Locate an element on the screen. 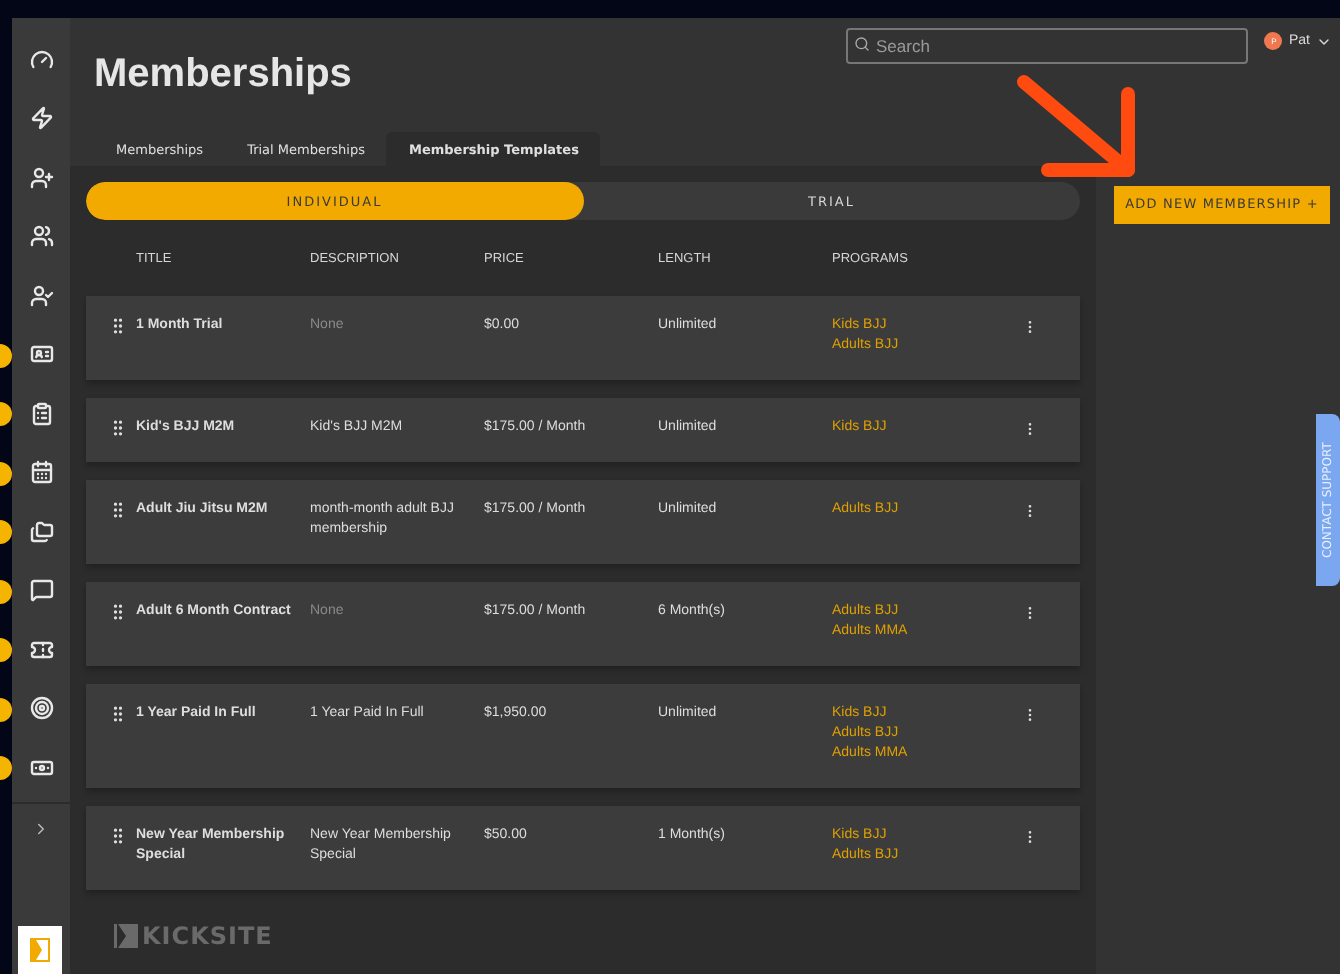 The width and height of the screenshot is (1340, 974). calendar-icon is located at coordinates (41, 472).